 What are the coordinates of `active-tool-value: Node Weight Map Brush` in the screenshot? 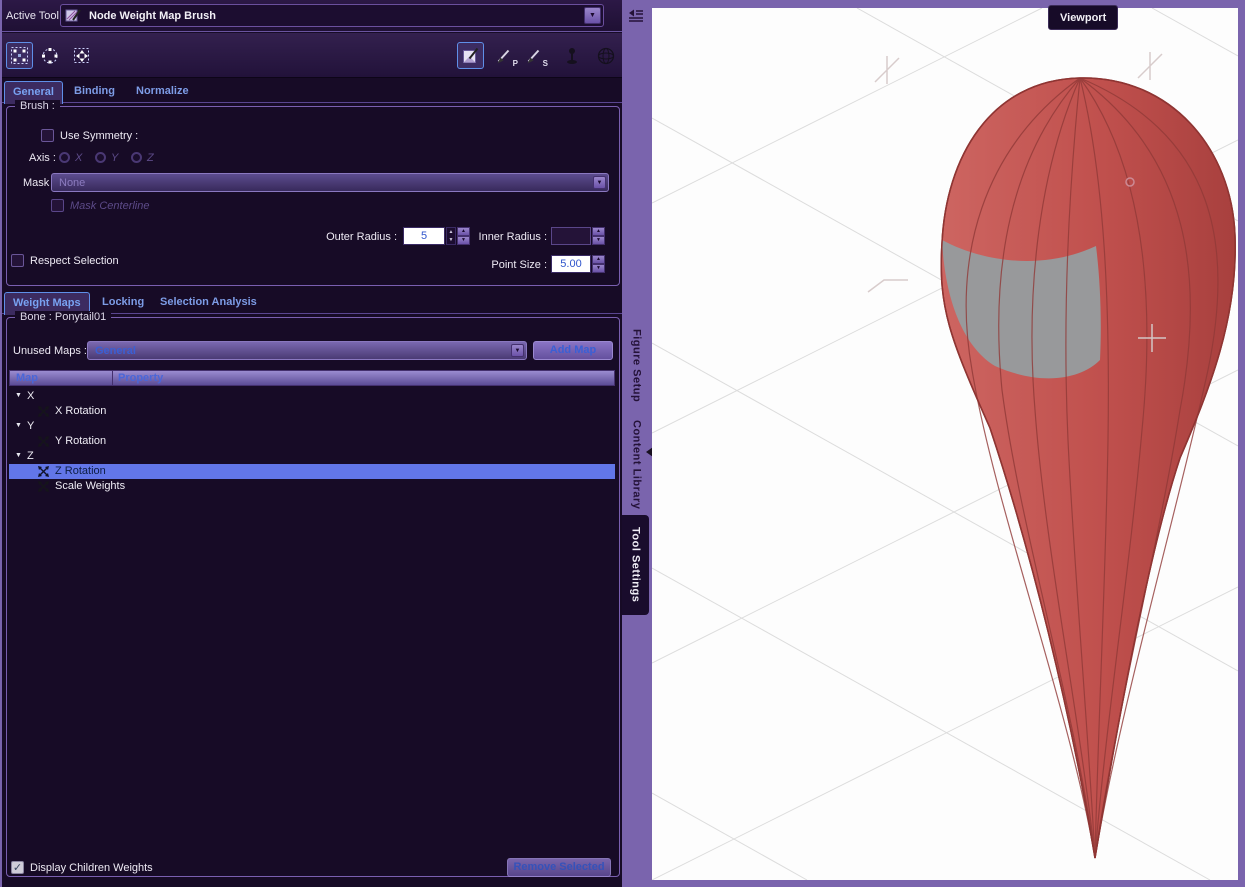 It's located at (152, 16).